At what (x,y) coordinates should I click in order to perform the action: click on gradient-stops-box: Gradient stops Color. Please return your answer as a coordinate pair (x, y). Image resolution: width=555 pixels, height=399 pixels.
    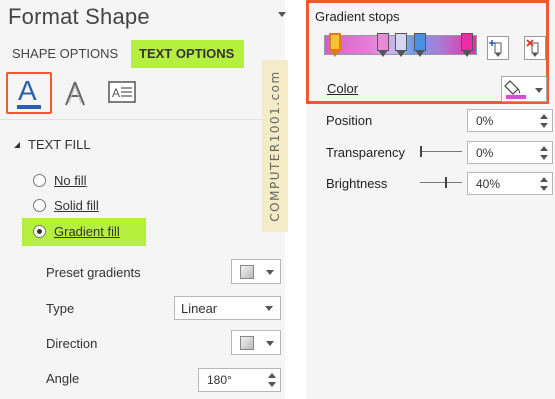
    Looking at the image, I should click on (427, 52).